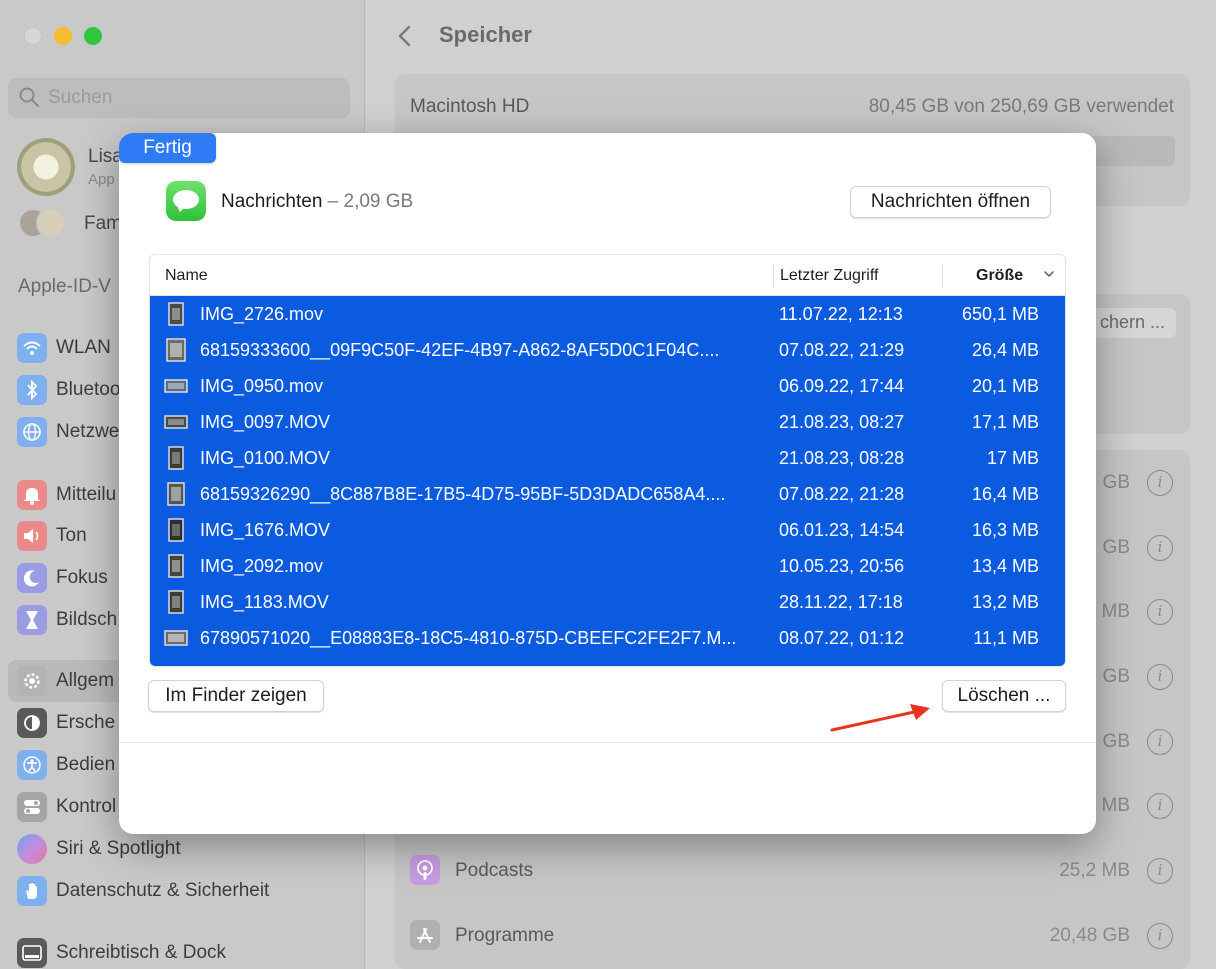 Image resolution: width=1216 pixels, height=969 pixels. Describe the element at coordinates (405, 36) in the screenshot. I see `back-chevron-icon` at that location.